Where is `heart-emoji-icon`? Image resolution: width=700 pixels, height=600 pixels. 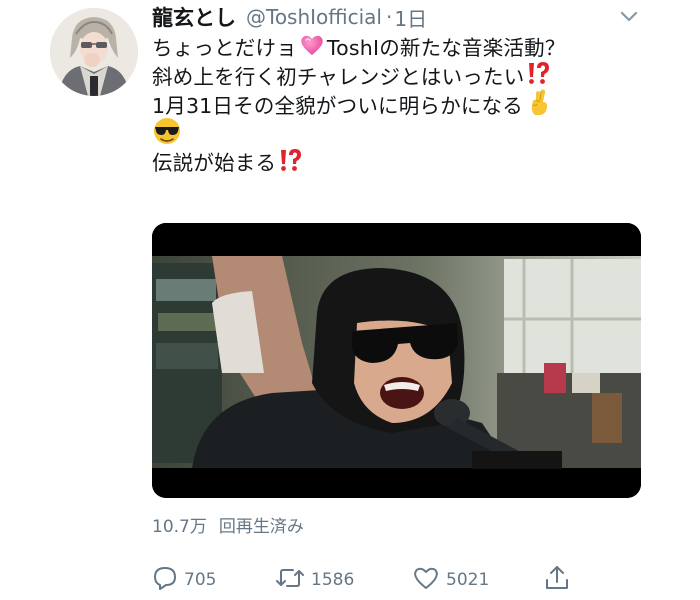 heart-emoji-icon is located at coordinates (312, 49).